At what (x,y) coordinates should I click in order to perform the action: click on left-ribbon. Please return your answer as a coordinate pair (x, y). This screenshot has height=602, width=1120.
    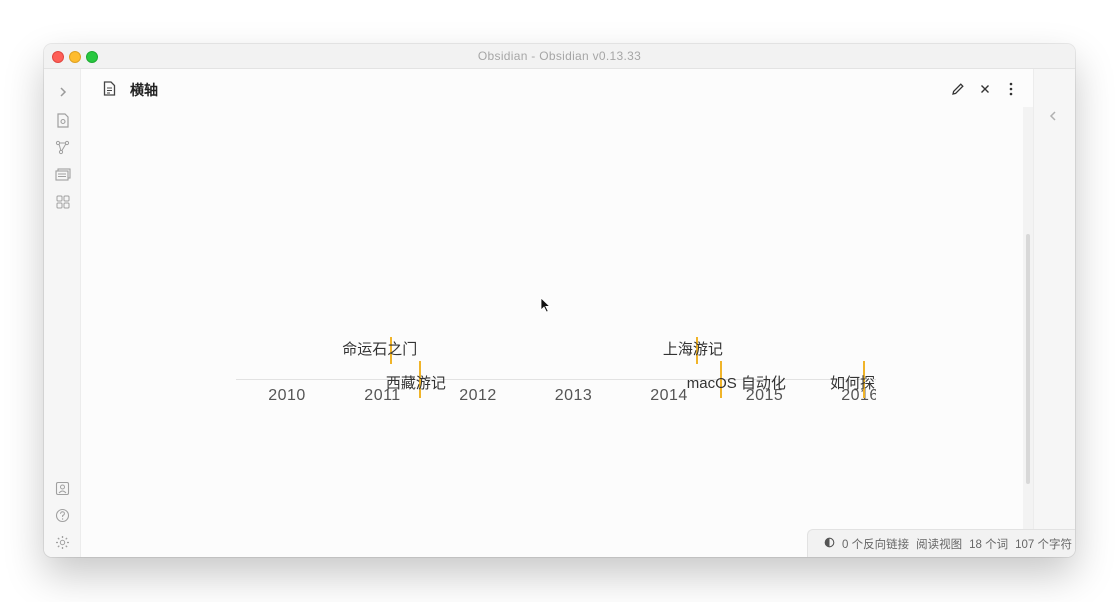
    Looking at the image, I should click on (62, 313).